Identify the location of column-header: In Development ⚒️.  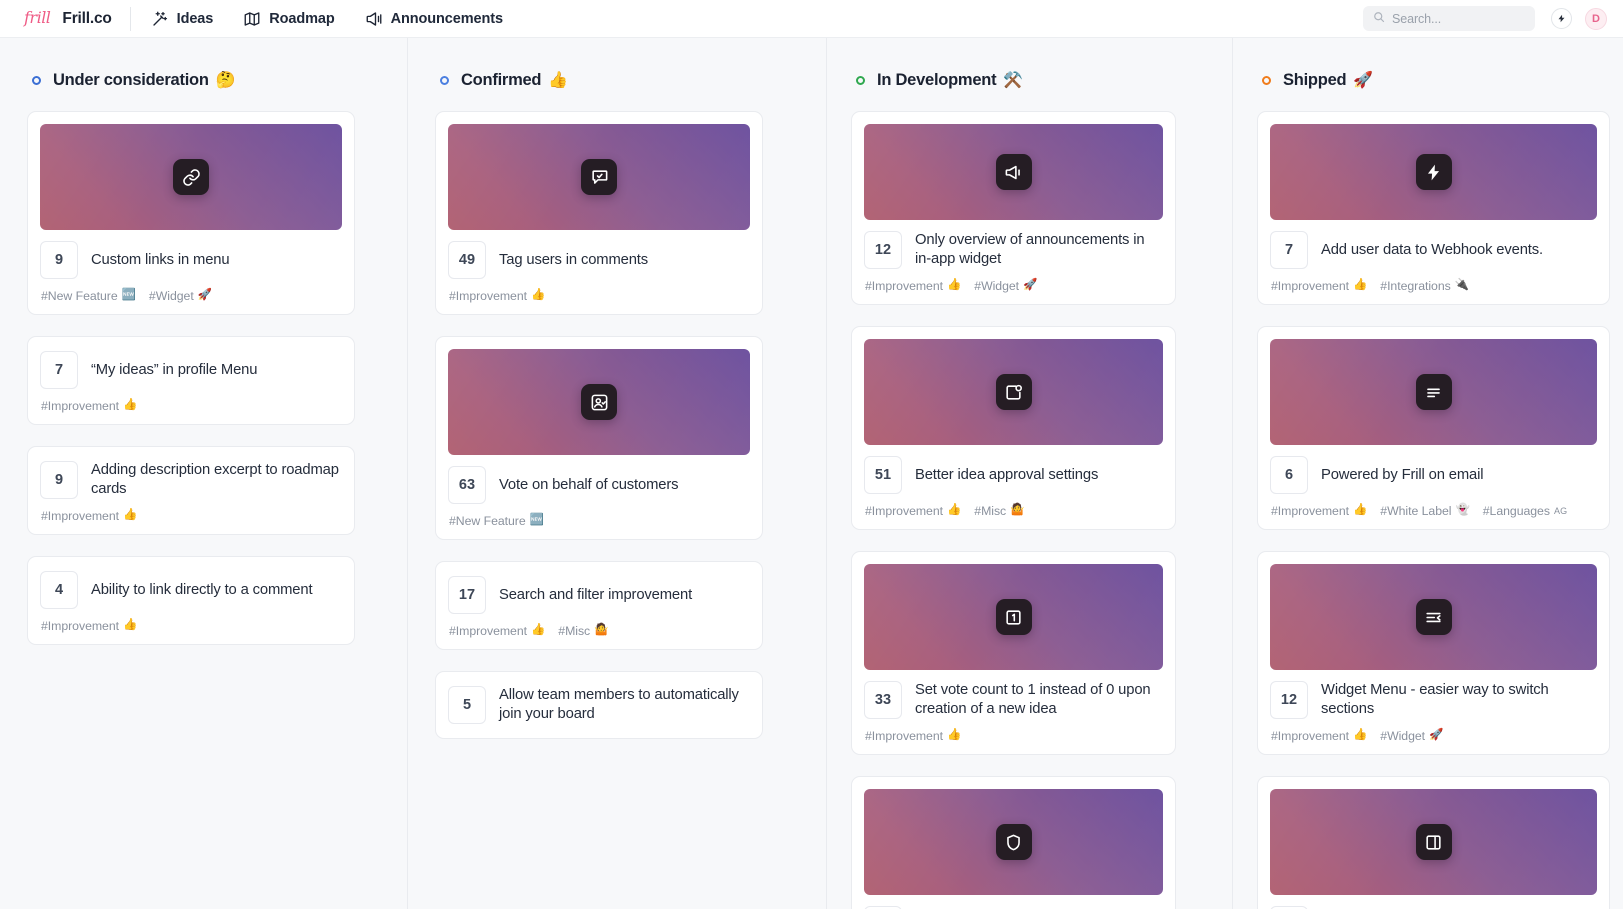
(1013, 80).